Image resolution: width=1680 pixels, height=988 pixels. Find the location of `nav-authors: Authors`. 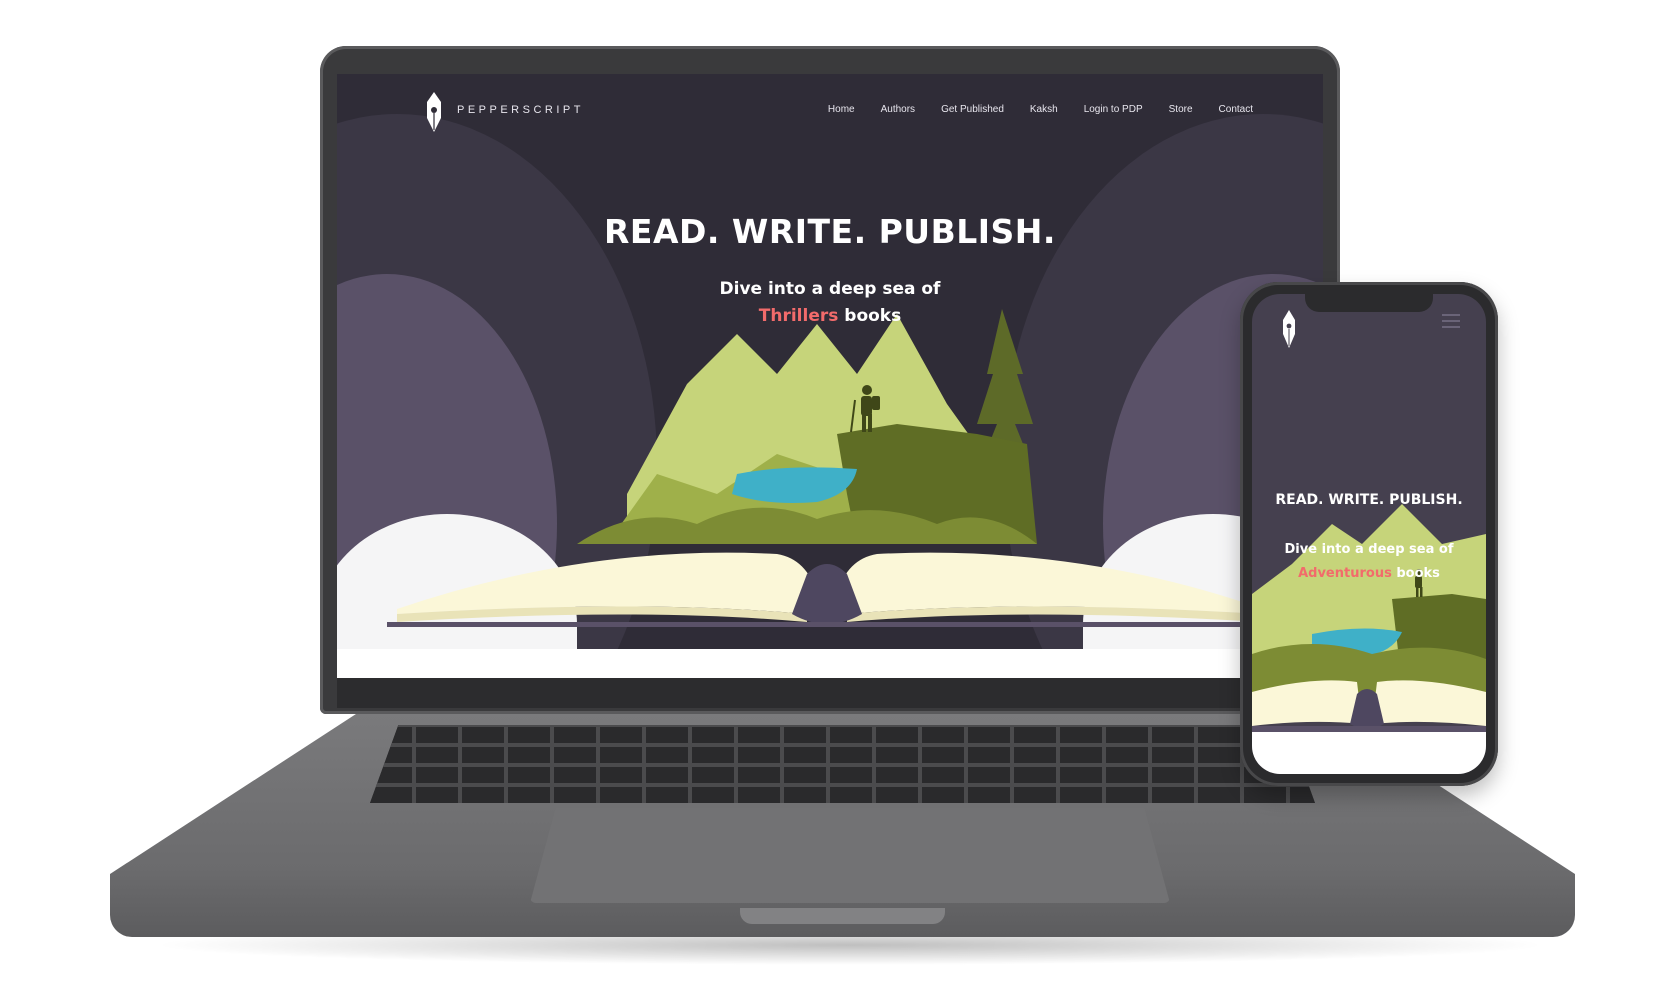

nav-authors: Authors is located at coordinates (898, 109).